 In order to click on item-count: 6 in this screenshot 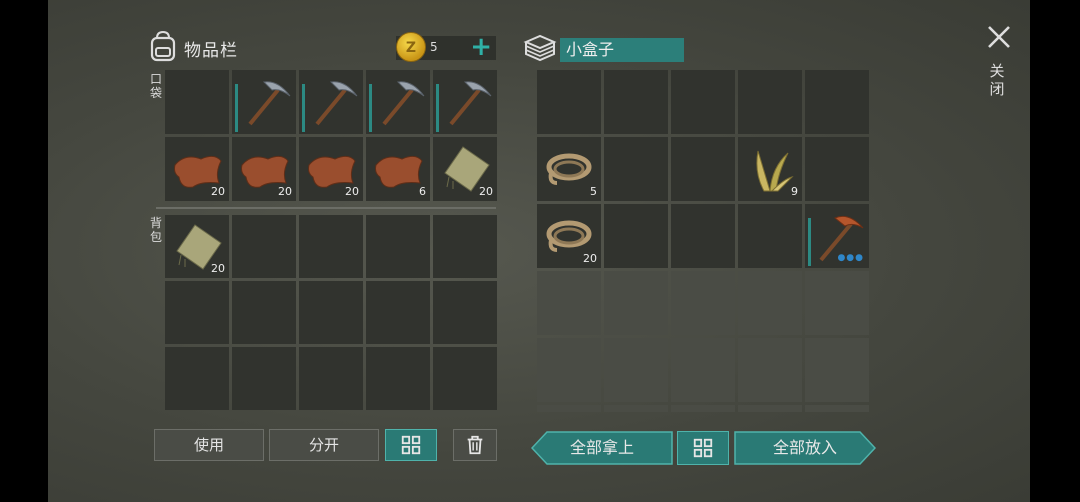, I will do `click(422, 191)`.